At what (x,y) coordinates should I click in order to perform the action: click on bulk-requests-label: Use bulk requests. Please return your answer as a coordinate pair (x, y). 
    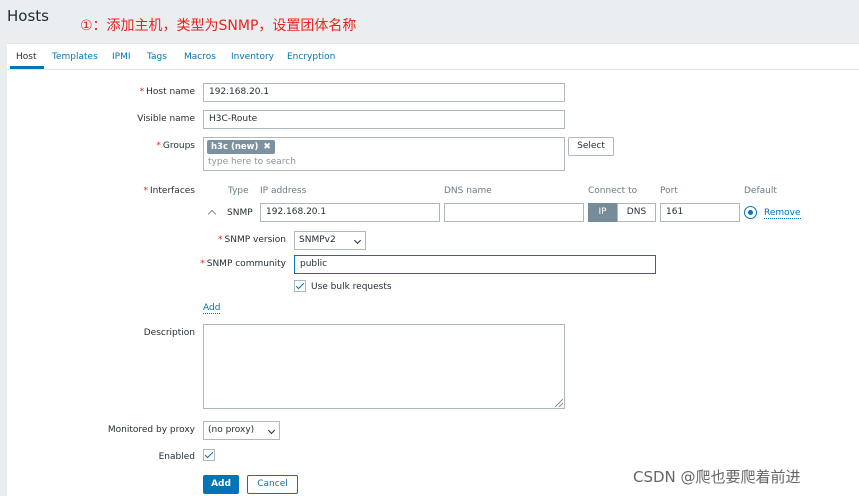
    Looking at the image, I should click on (351, 287).